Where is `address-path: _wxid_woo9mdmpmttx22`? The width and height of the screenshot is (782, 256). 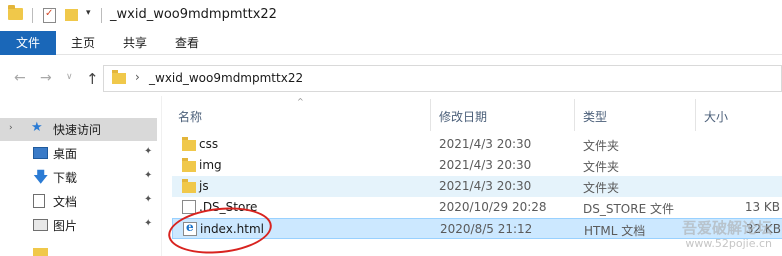 address-path: _wxid_woo9mdmpmttx22 is located at coordinates (226, 78).